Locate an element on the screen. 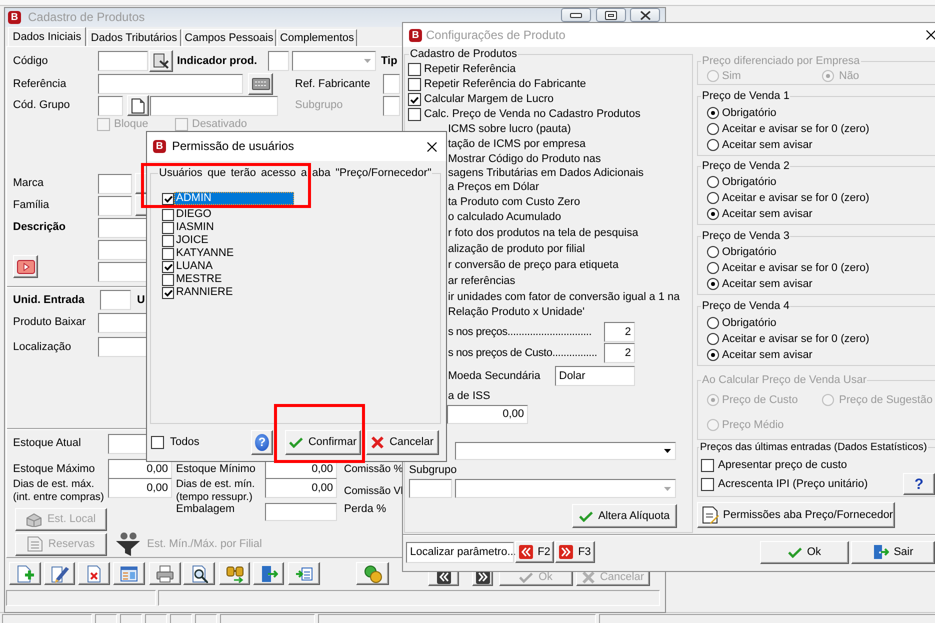 The height and width of the screenshot is (623, 935). minimize-button is located at coordinates (576, 15).